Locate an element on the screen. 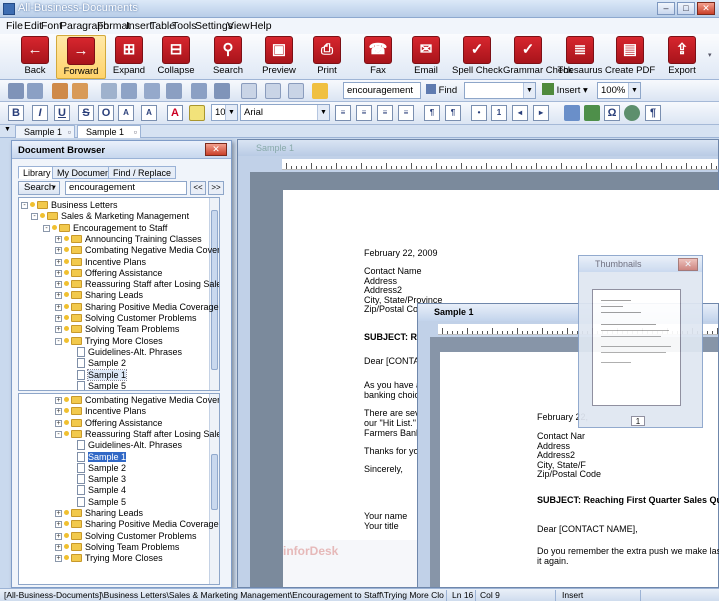 This screenshot has width=719, height=601. print-button: ⎙ Print is located at coordinates (327, 57).